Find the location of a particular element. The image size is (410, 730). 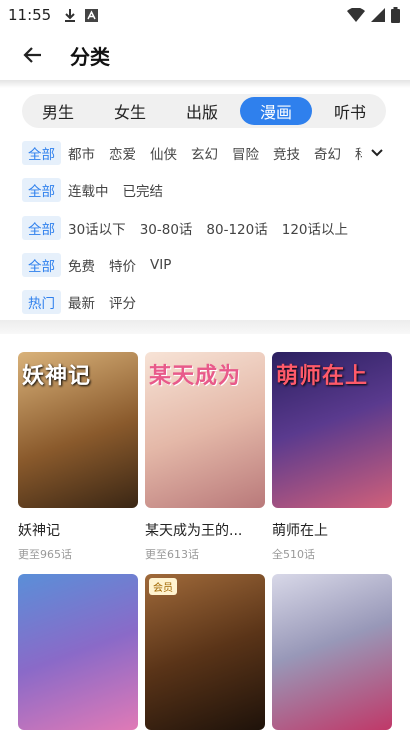

cover-title: 某天成为 is located at coordinates (195, 376).